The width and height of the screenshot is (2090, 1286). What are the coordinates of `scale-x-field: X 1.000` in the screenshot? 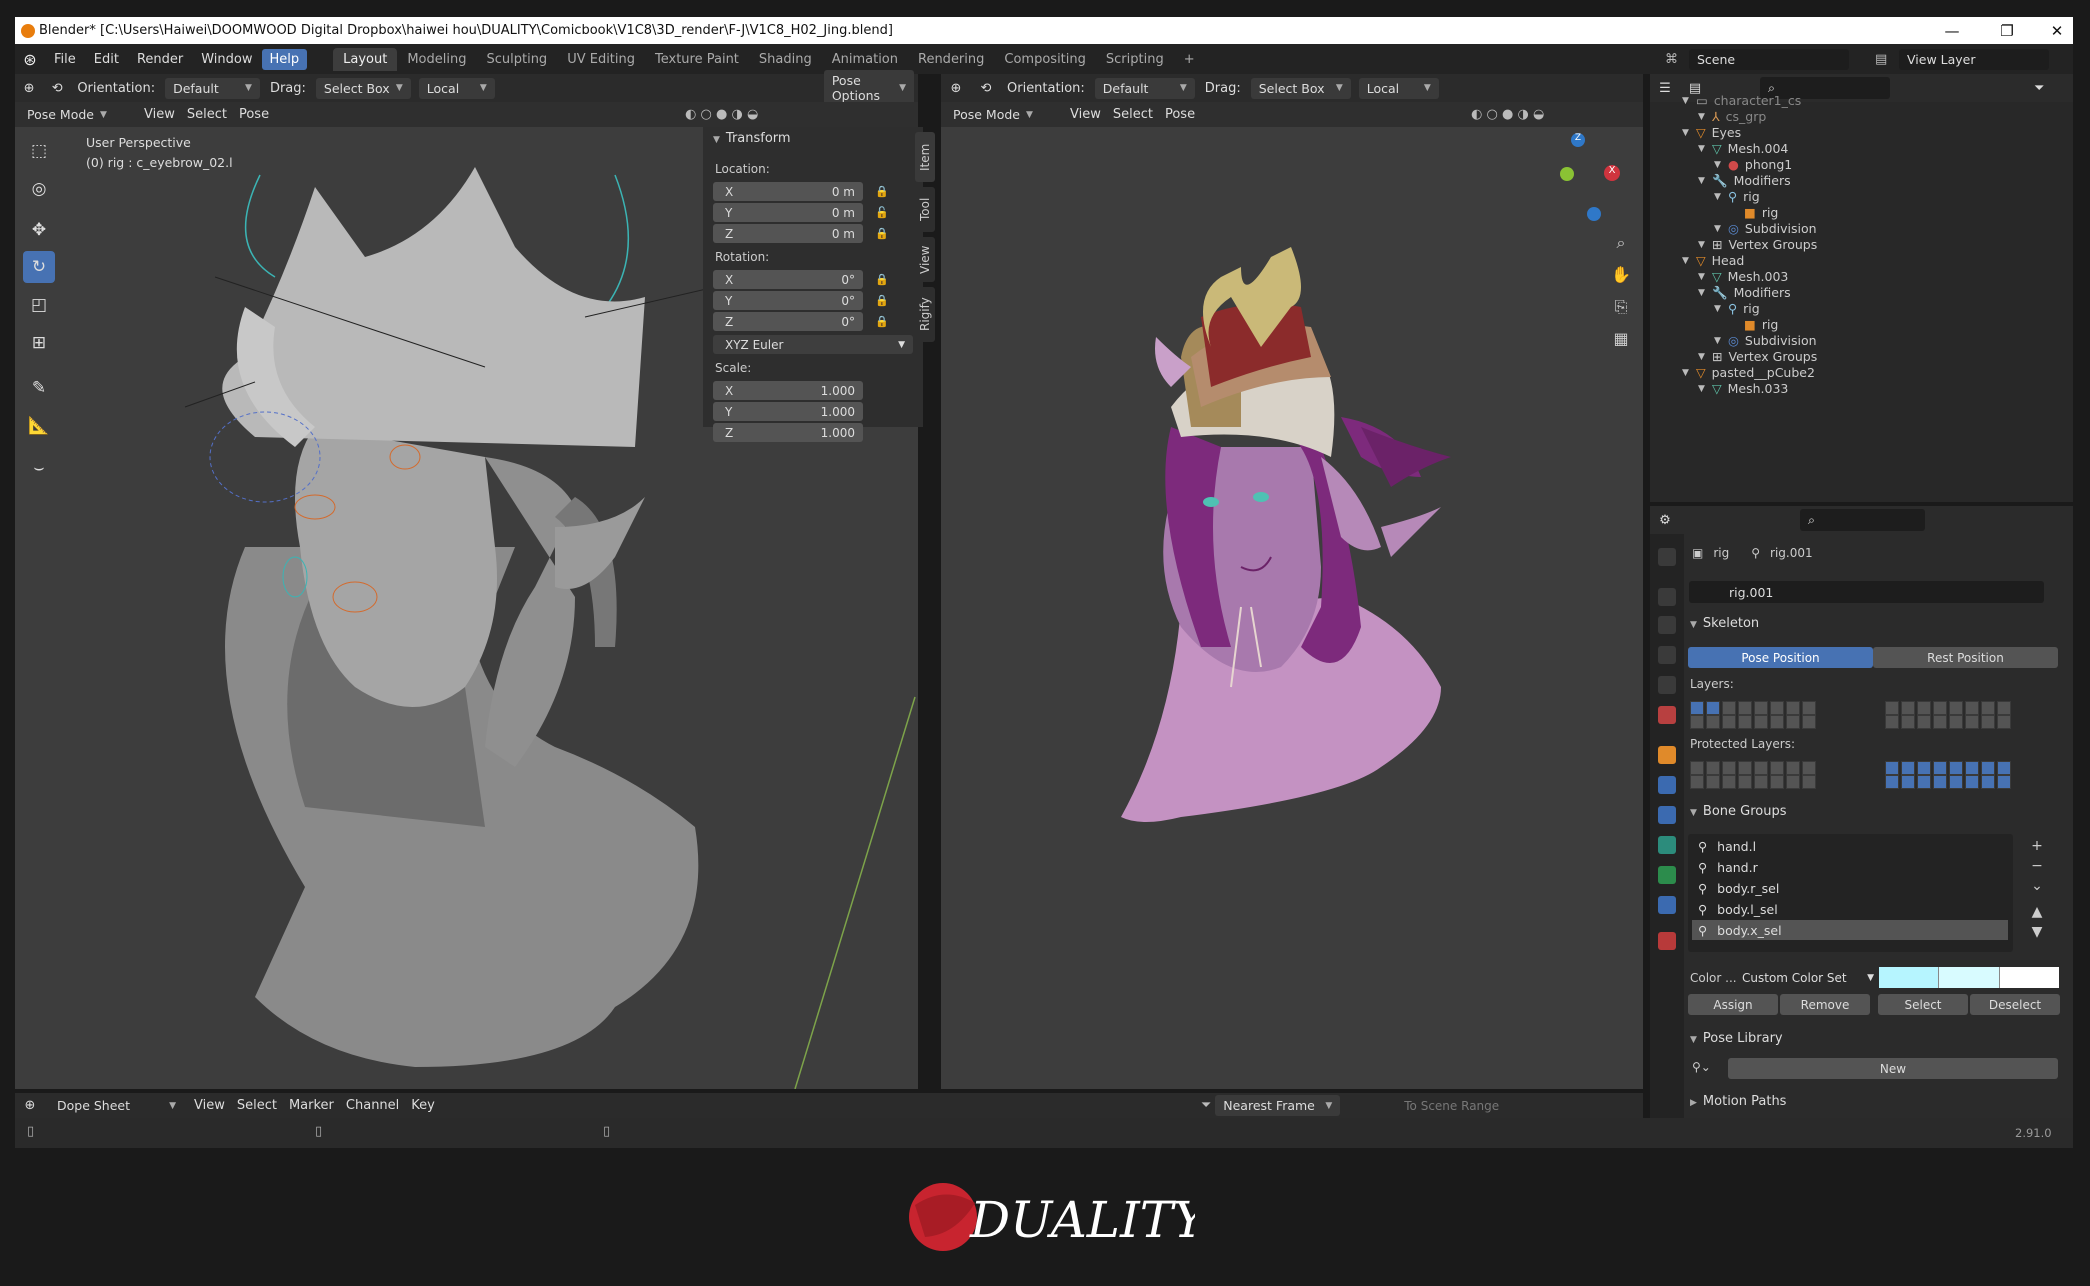 It's located at (788, 390).